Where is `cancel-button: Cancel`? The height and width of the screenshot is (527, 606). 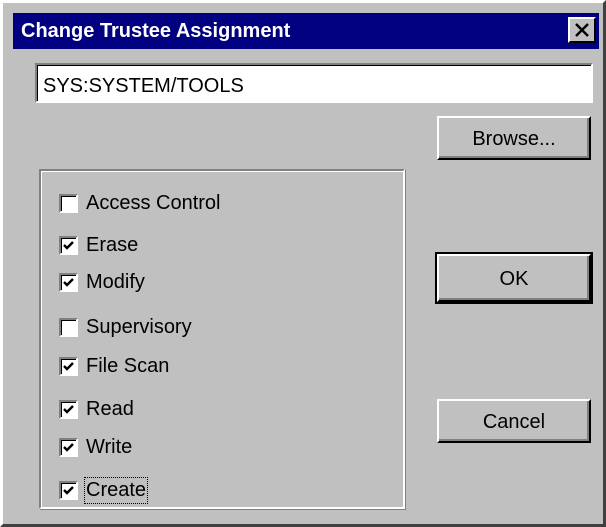
cancel-button: Cancel is located at coordinates (514, 421).